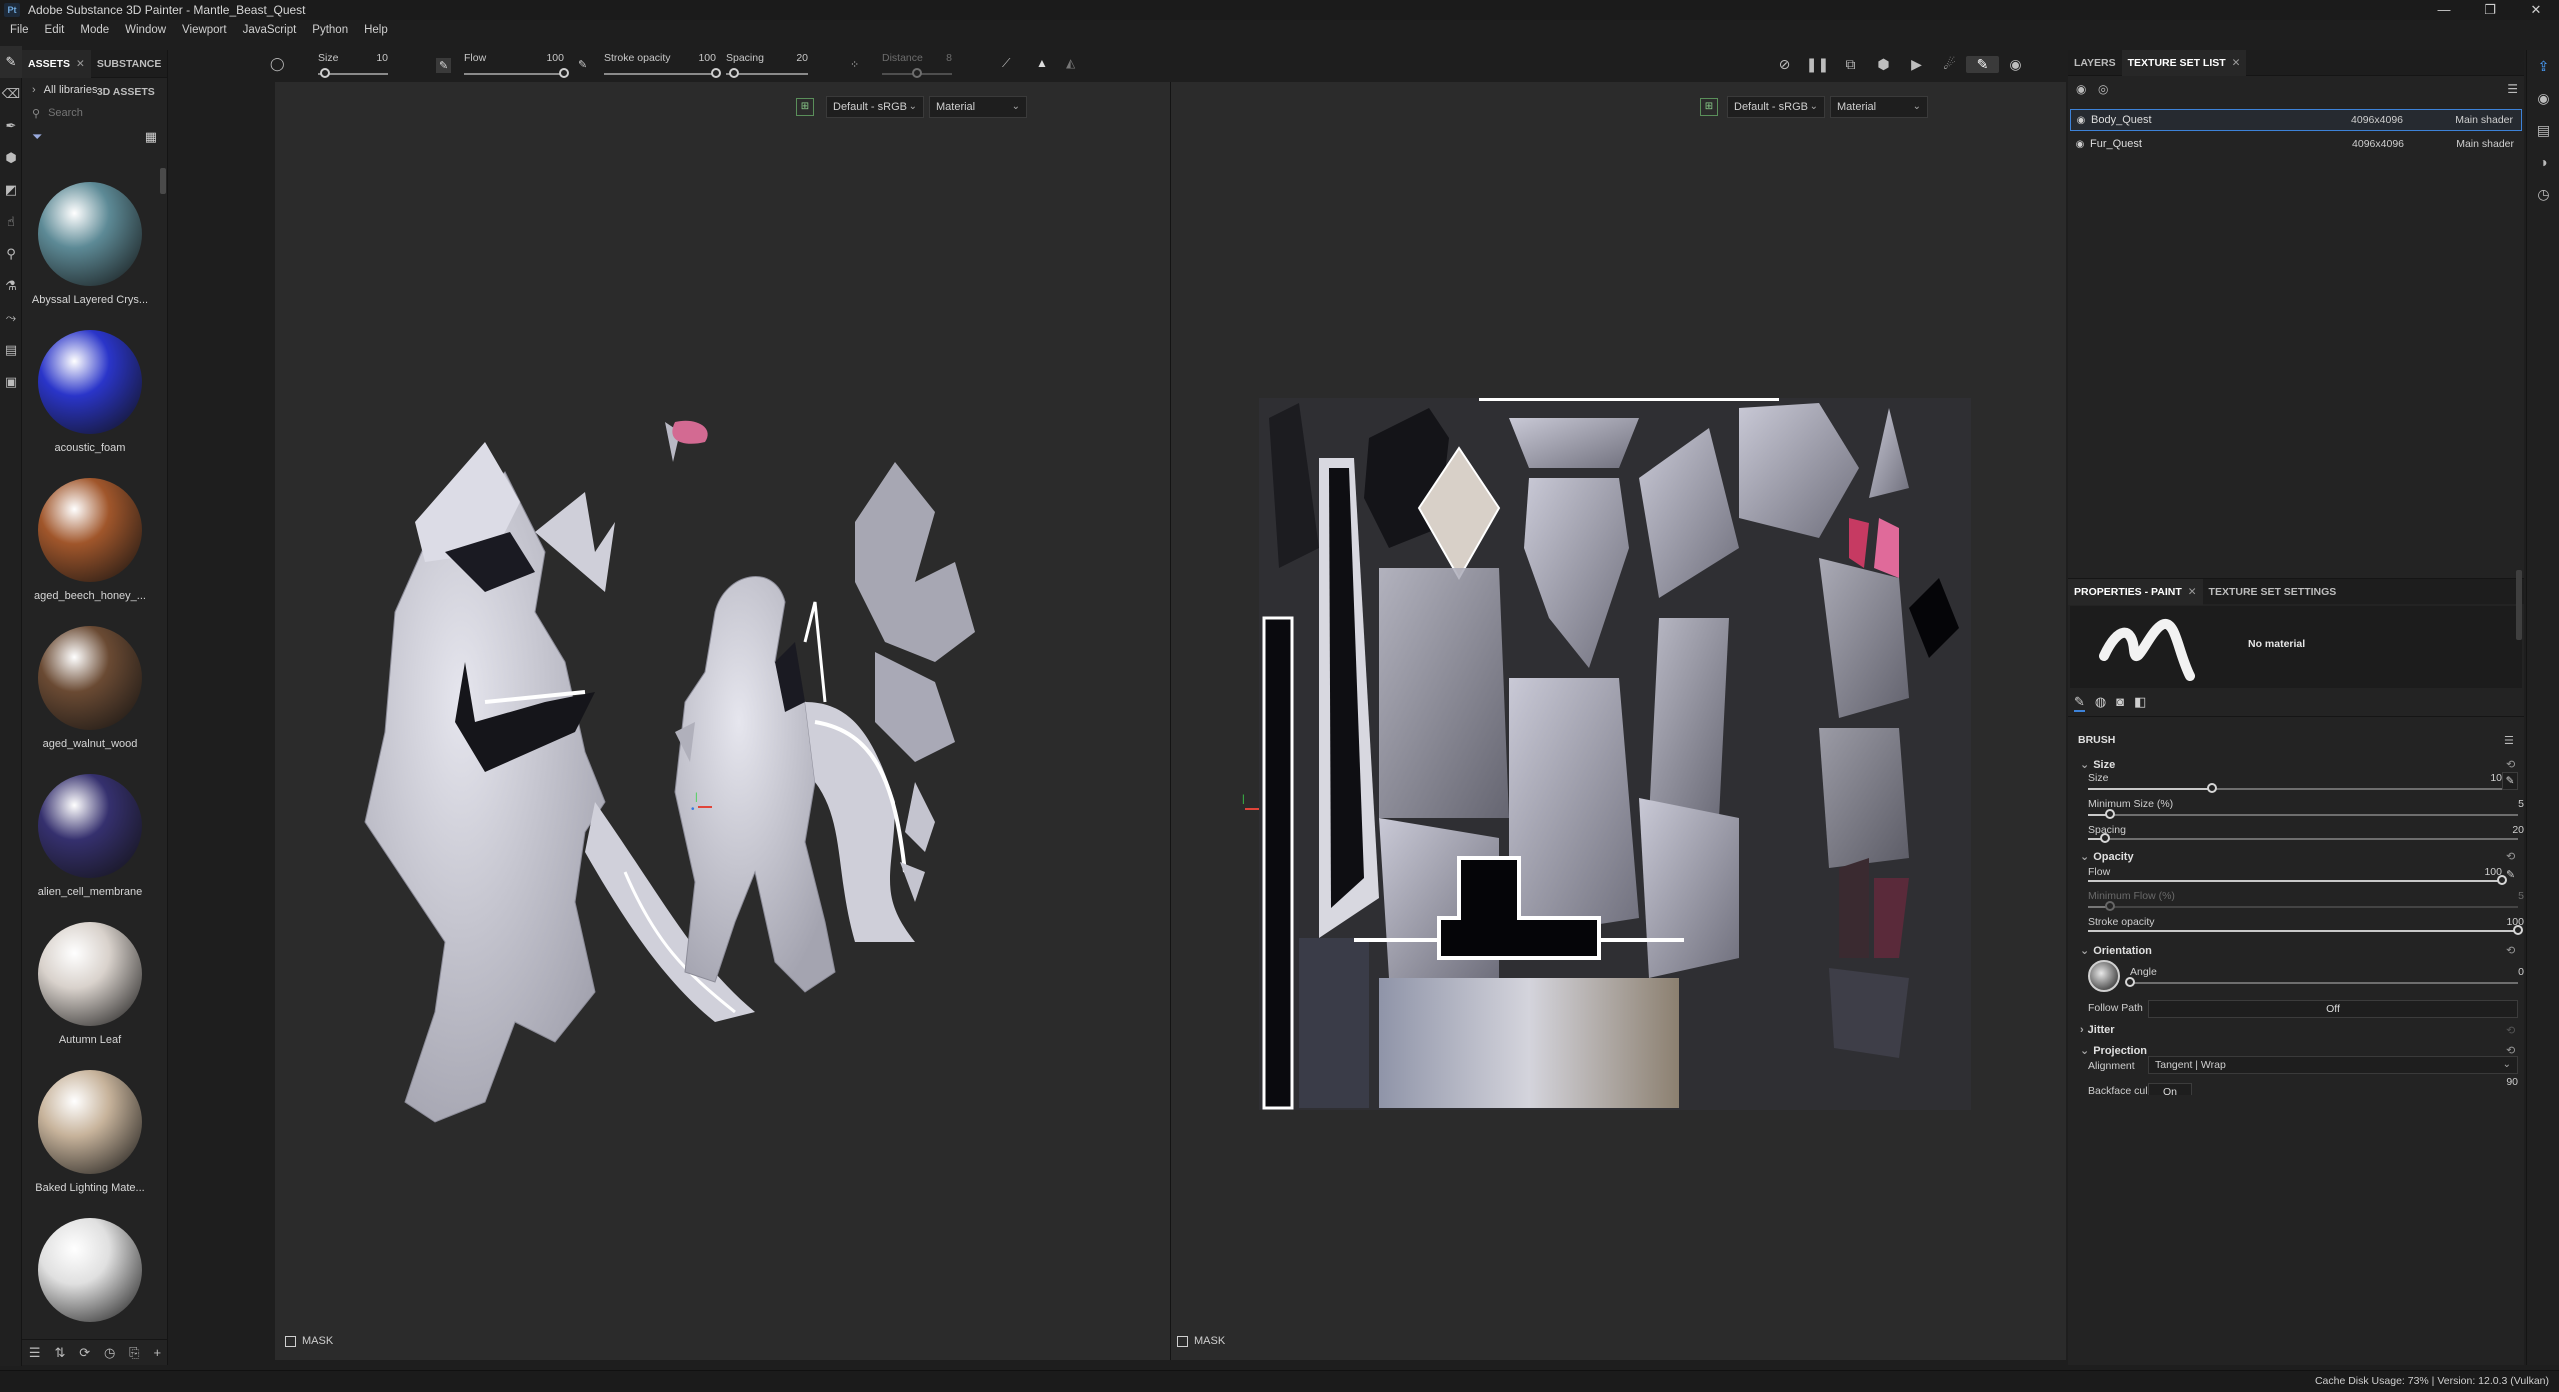 The width and height of the screenshot is (2559, 1392). I want to click on colorspace-icon: ⊞, so click(805, 107).